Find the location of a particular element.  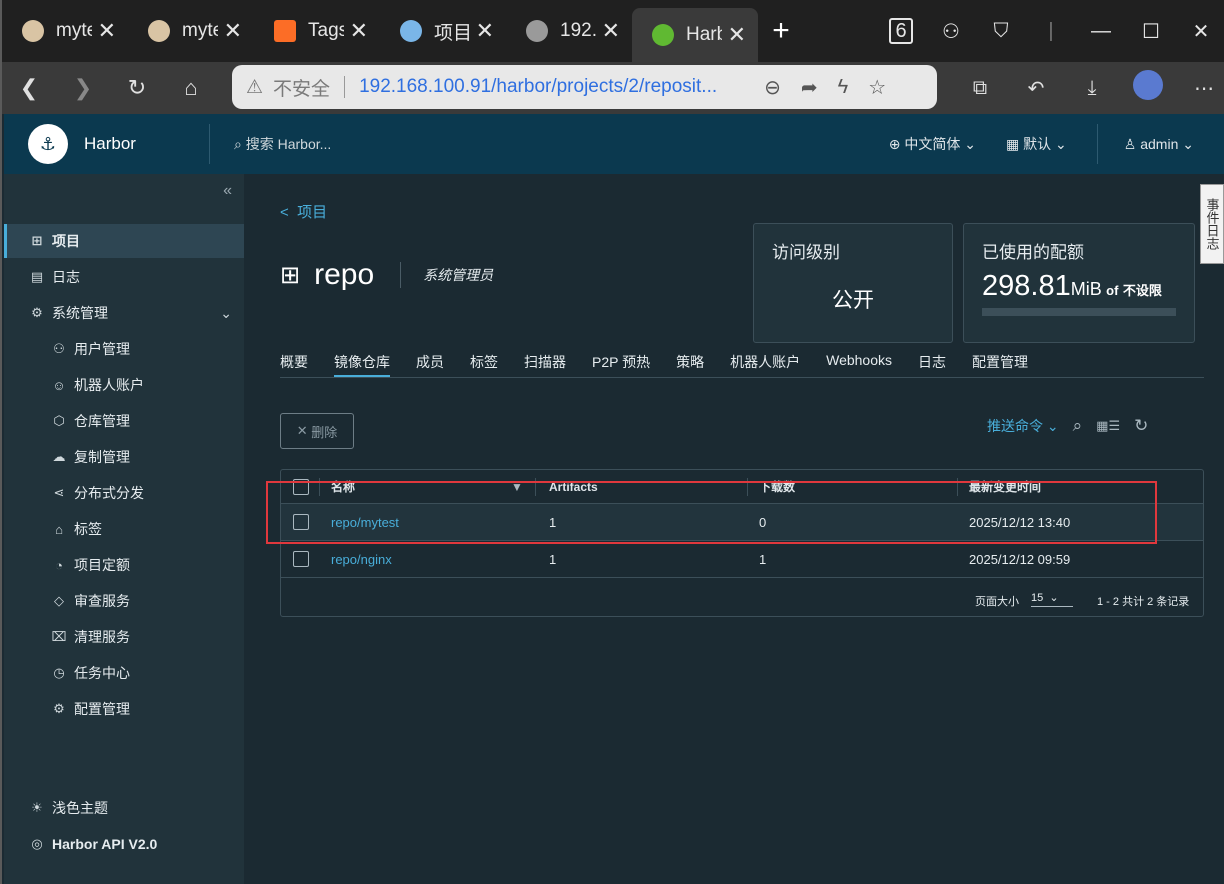

quota-bar is located at coordinates (1079, 312).